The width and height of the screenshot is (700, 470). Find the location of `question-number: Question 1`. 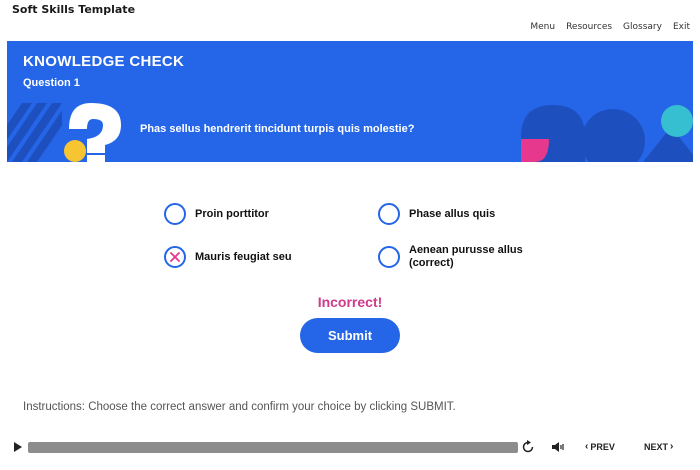

question-number: Question 1 is located at coordinates (51, 83).